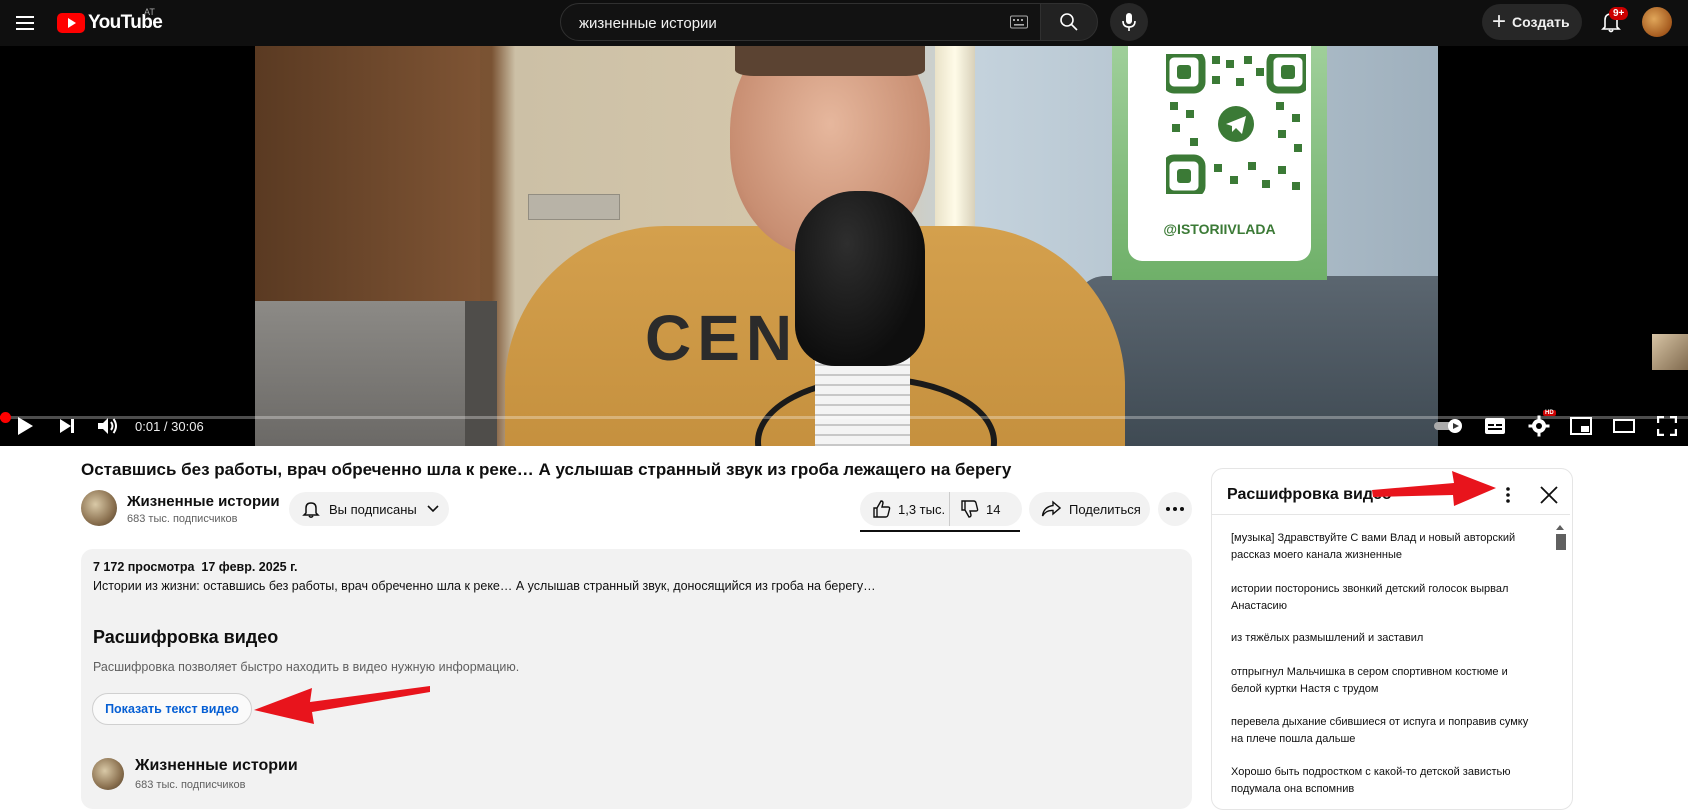  I want to click on country-code: AT, so click(149, 12).